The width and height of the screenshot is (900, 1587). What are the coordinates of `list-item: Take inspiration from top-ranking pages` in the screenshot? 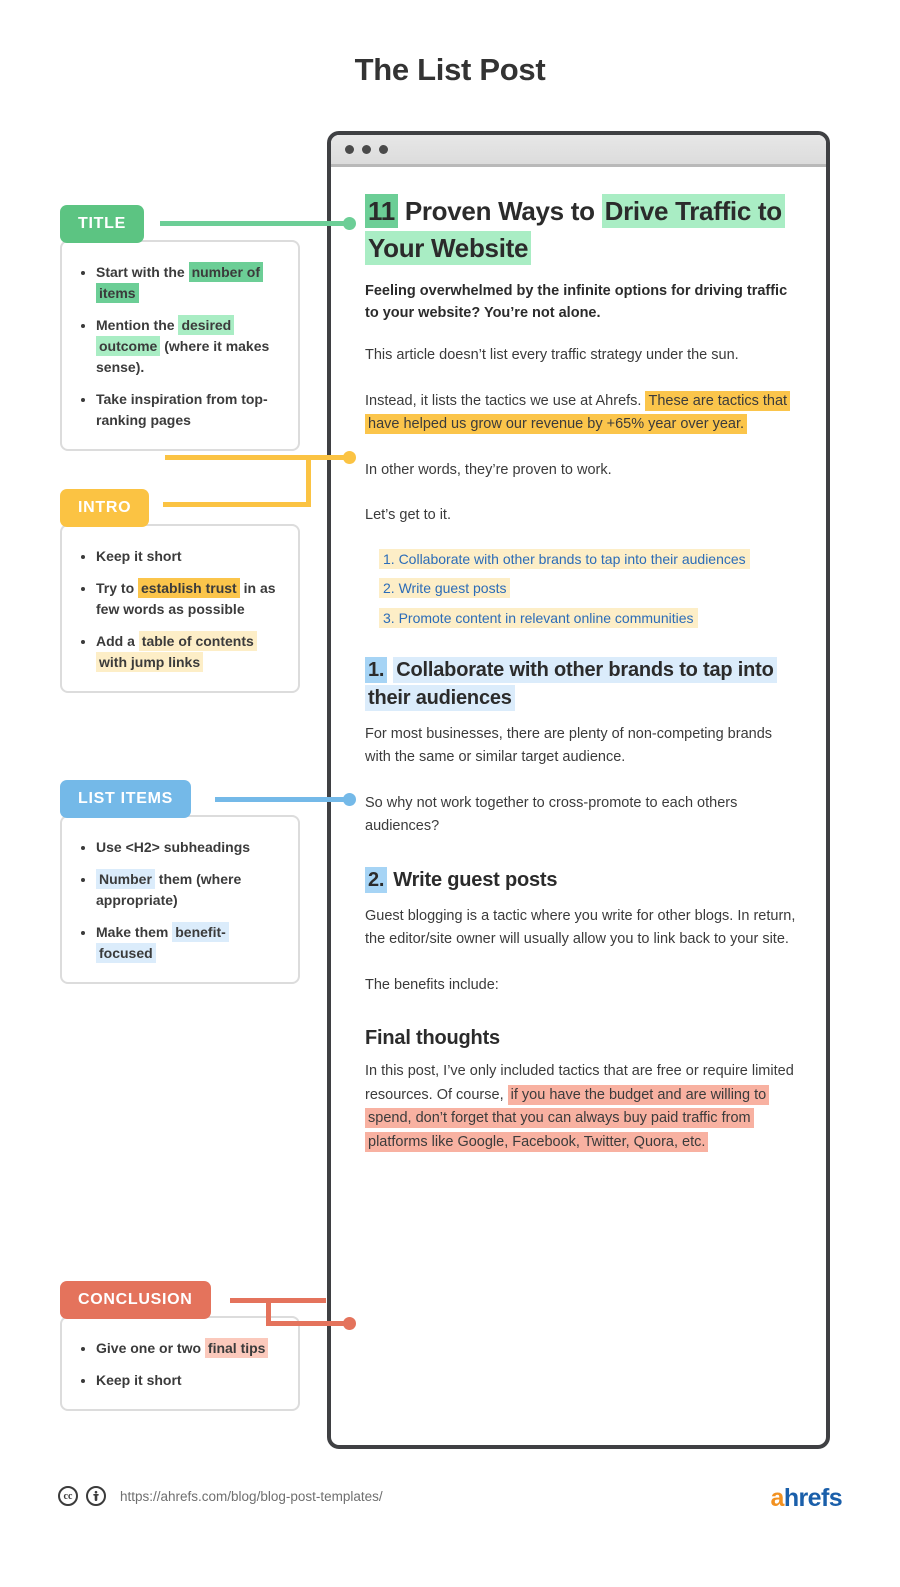 It's located at (189, 410).